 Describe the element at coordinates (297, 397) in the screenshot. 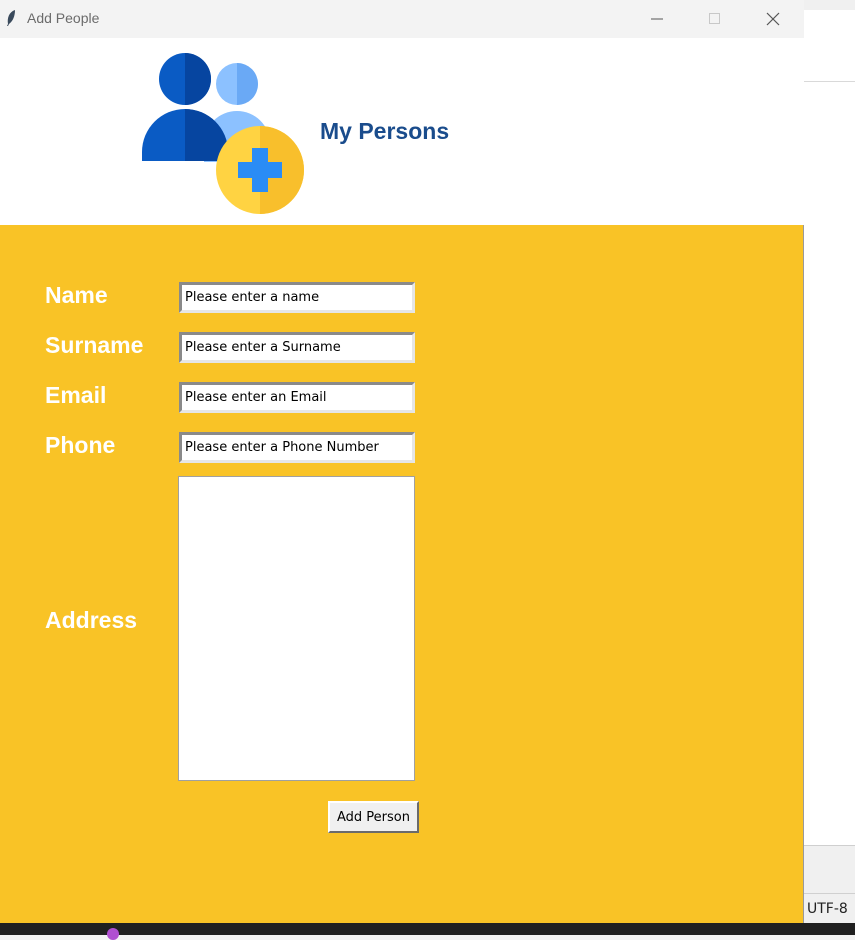

I see `email-input` at that location.